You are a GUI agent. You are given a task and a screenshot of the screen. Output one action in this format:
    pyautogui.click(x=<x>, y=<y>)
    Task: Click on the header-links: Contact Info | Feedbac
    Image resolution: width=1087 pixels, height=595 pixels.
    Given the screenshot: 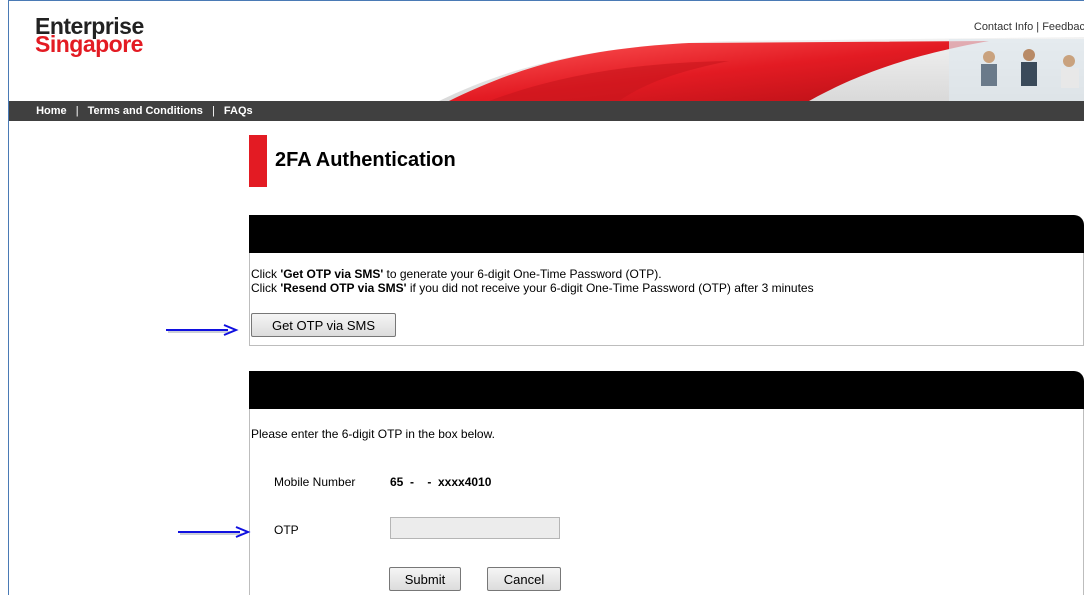 What is the action you would take?
    pyautogui.click(x=1029, y=27)
    